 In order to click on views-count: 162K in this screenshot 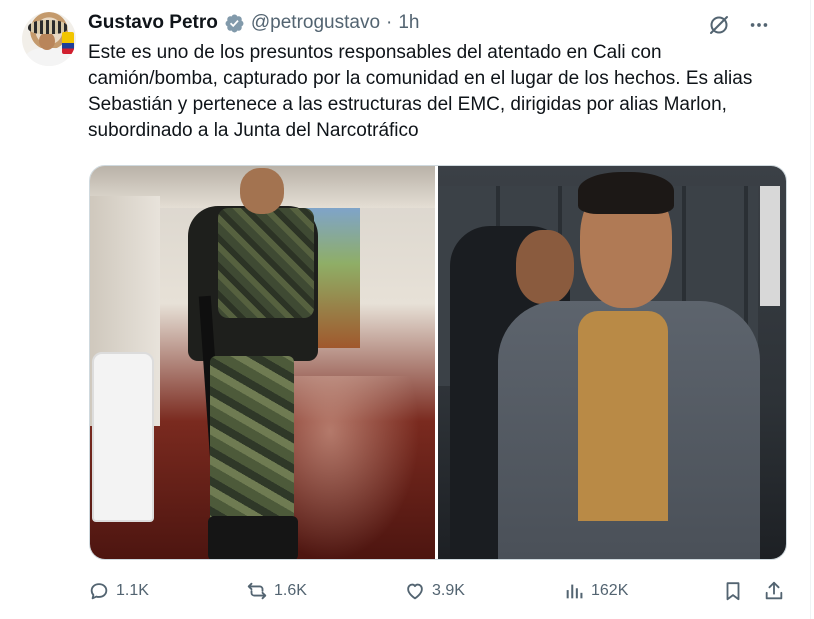, I will do `click(610, 590)`.